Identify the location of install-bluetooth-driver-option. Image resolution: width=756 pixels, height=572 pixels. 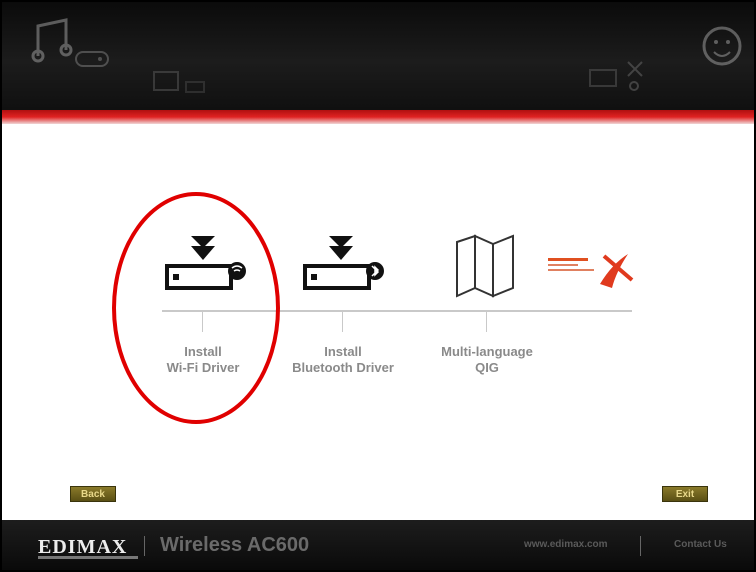
(341, 271).